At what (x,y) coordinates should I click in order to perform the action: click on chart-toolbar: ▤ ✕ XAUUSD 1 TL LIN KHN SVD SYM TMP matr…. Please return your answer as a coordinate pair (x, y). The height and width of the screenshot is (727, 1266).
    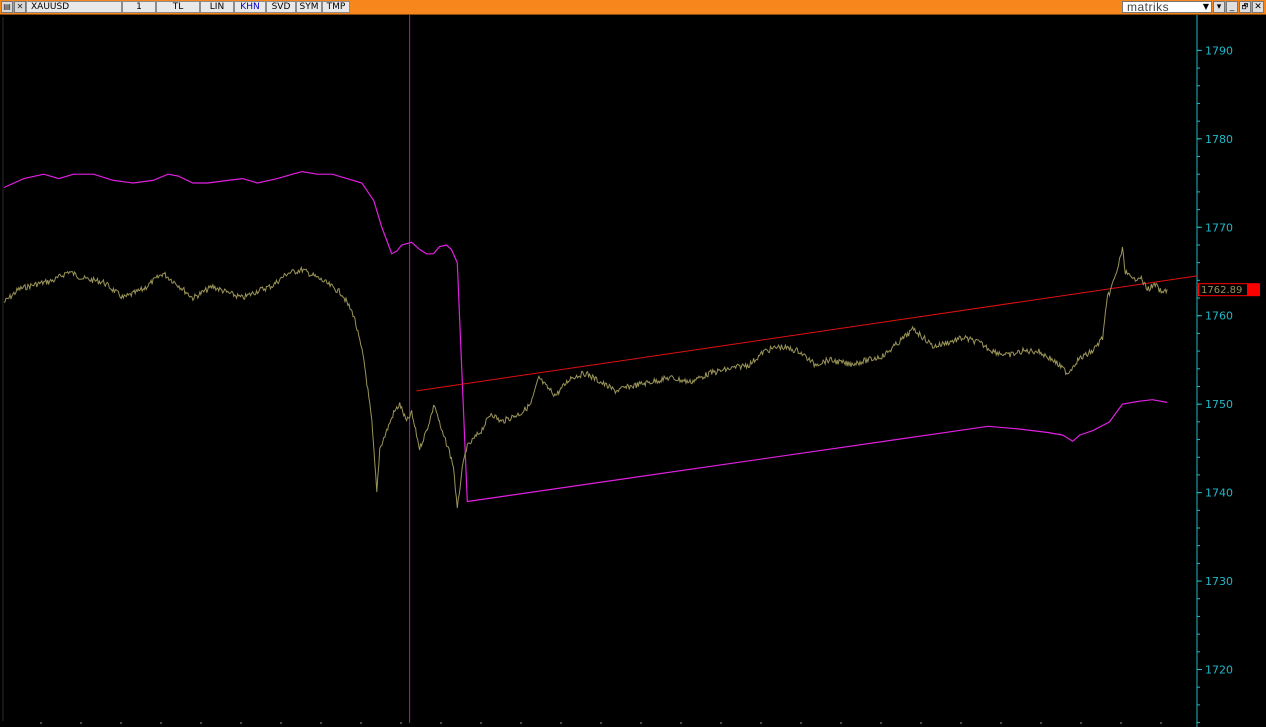
    Looking at the image, I should click on (633, 7).